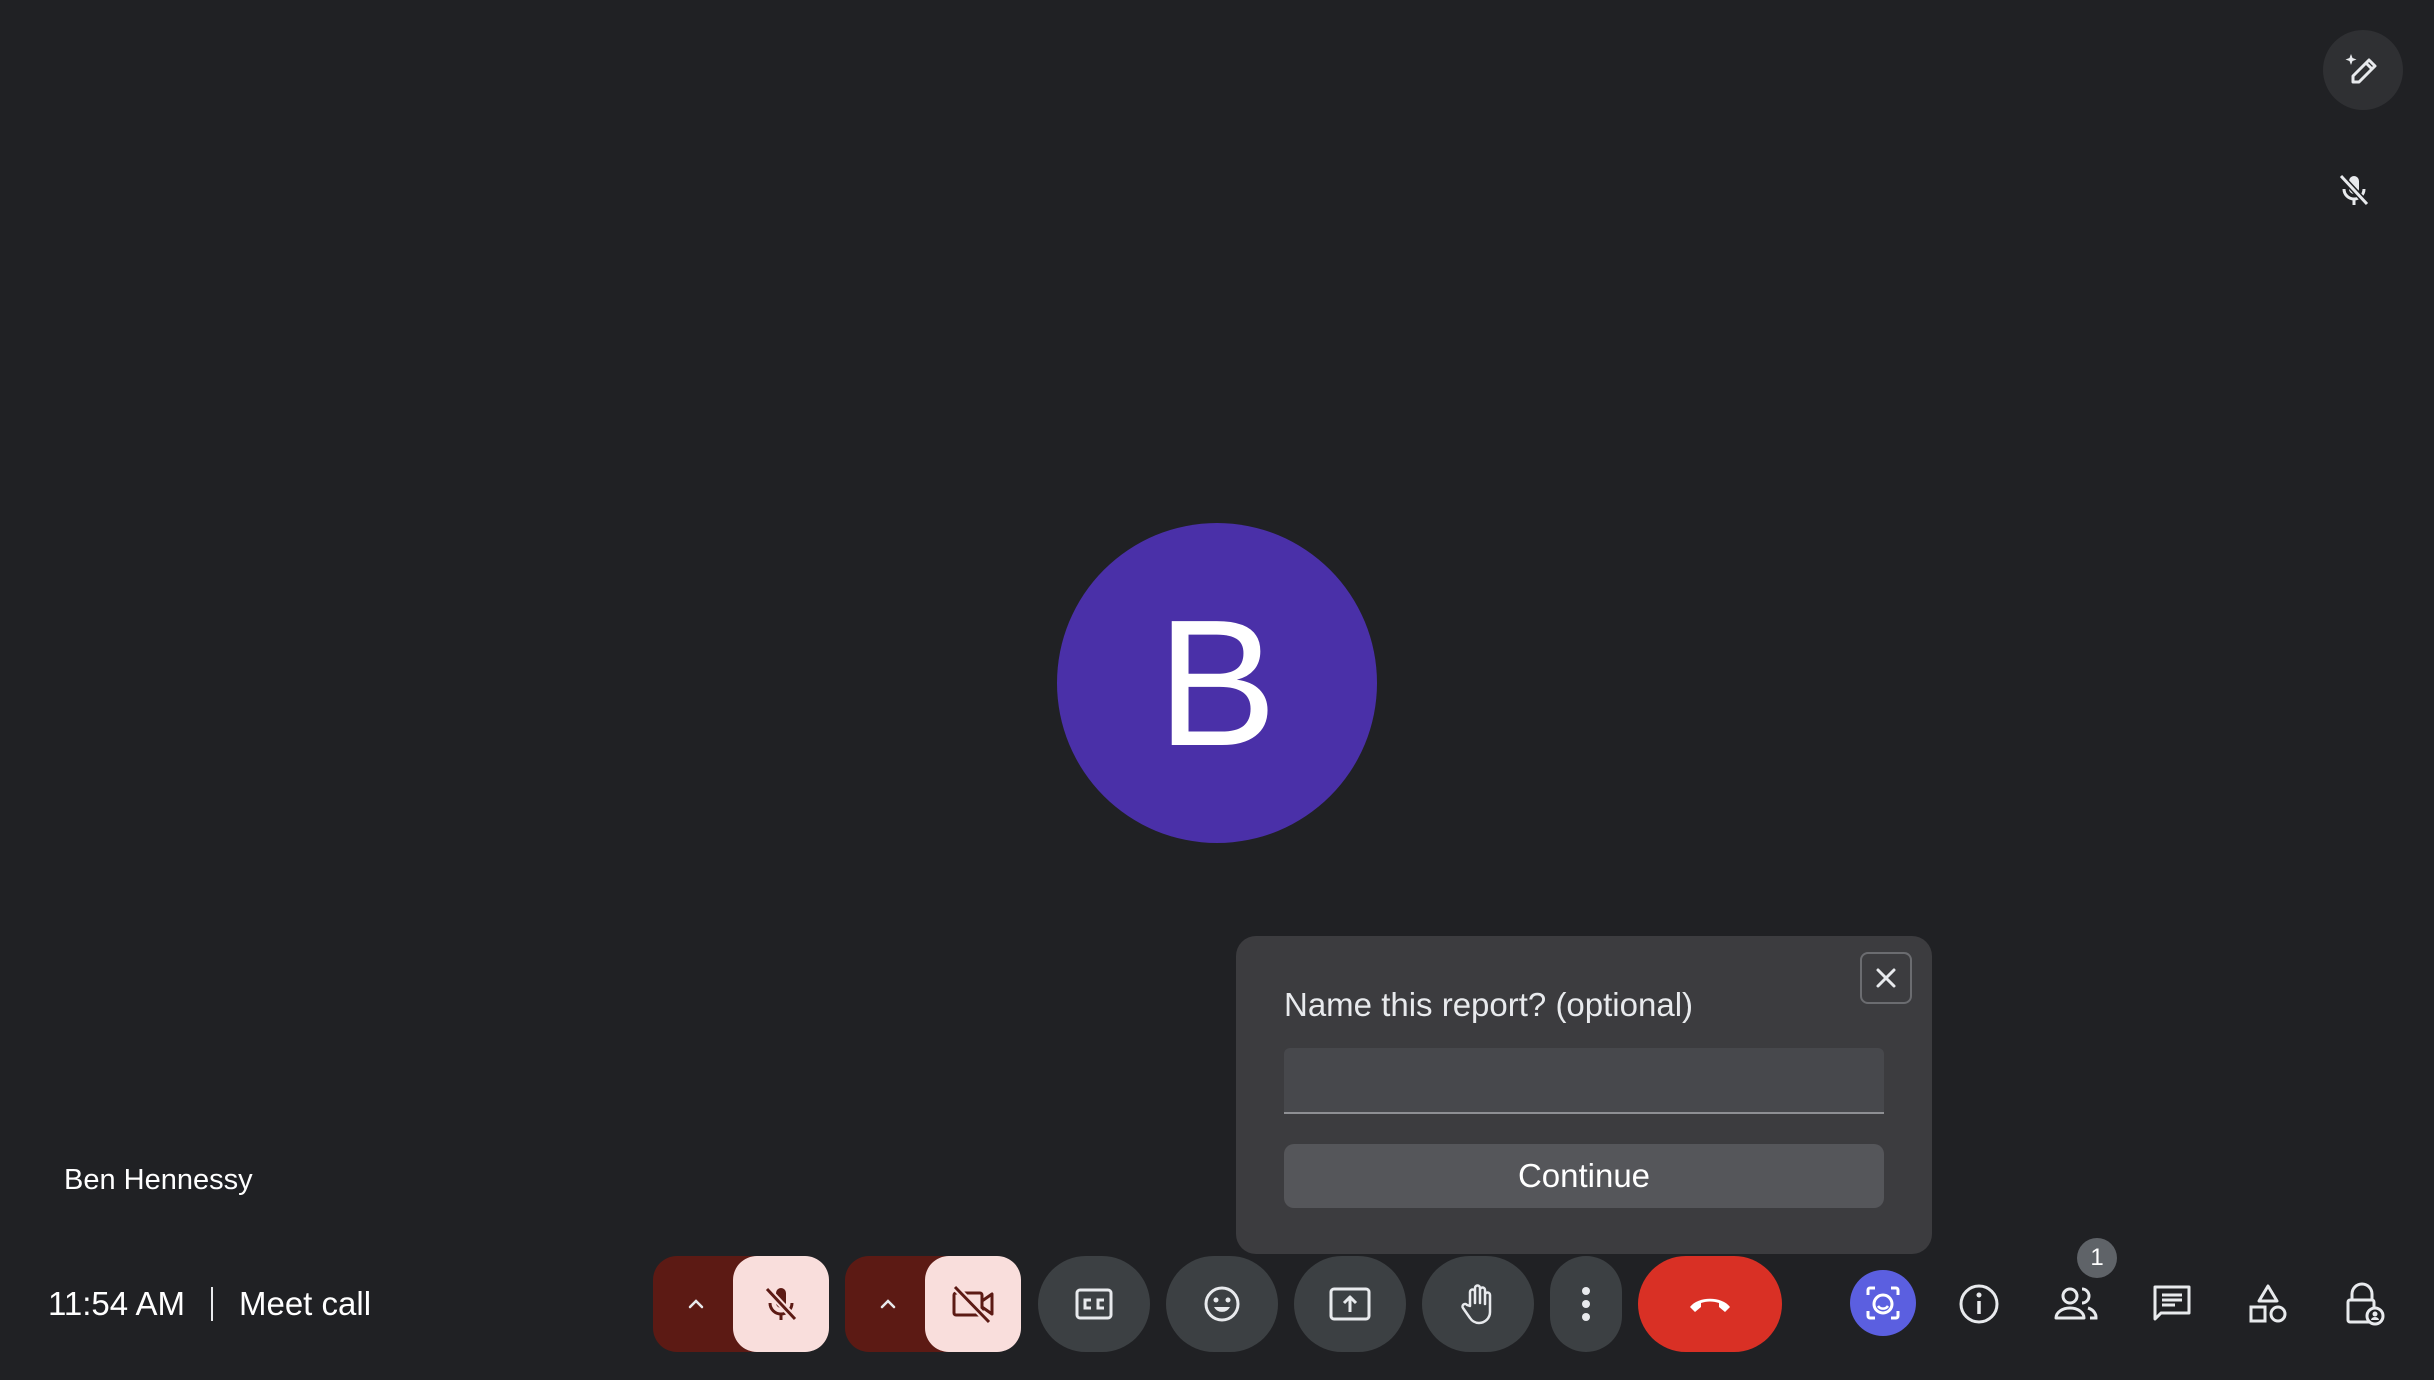  I want to click on people-icon, so click(2076, 1304).